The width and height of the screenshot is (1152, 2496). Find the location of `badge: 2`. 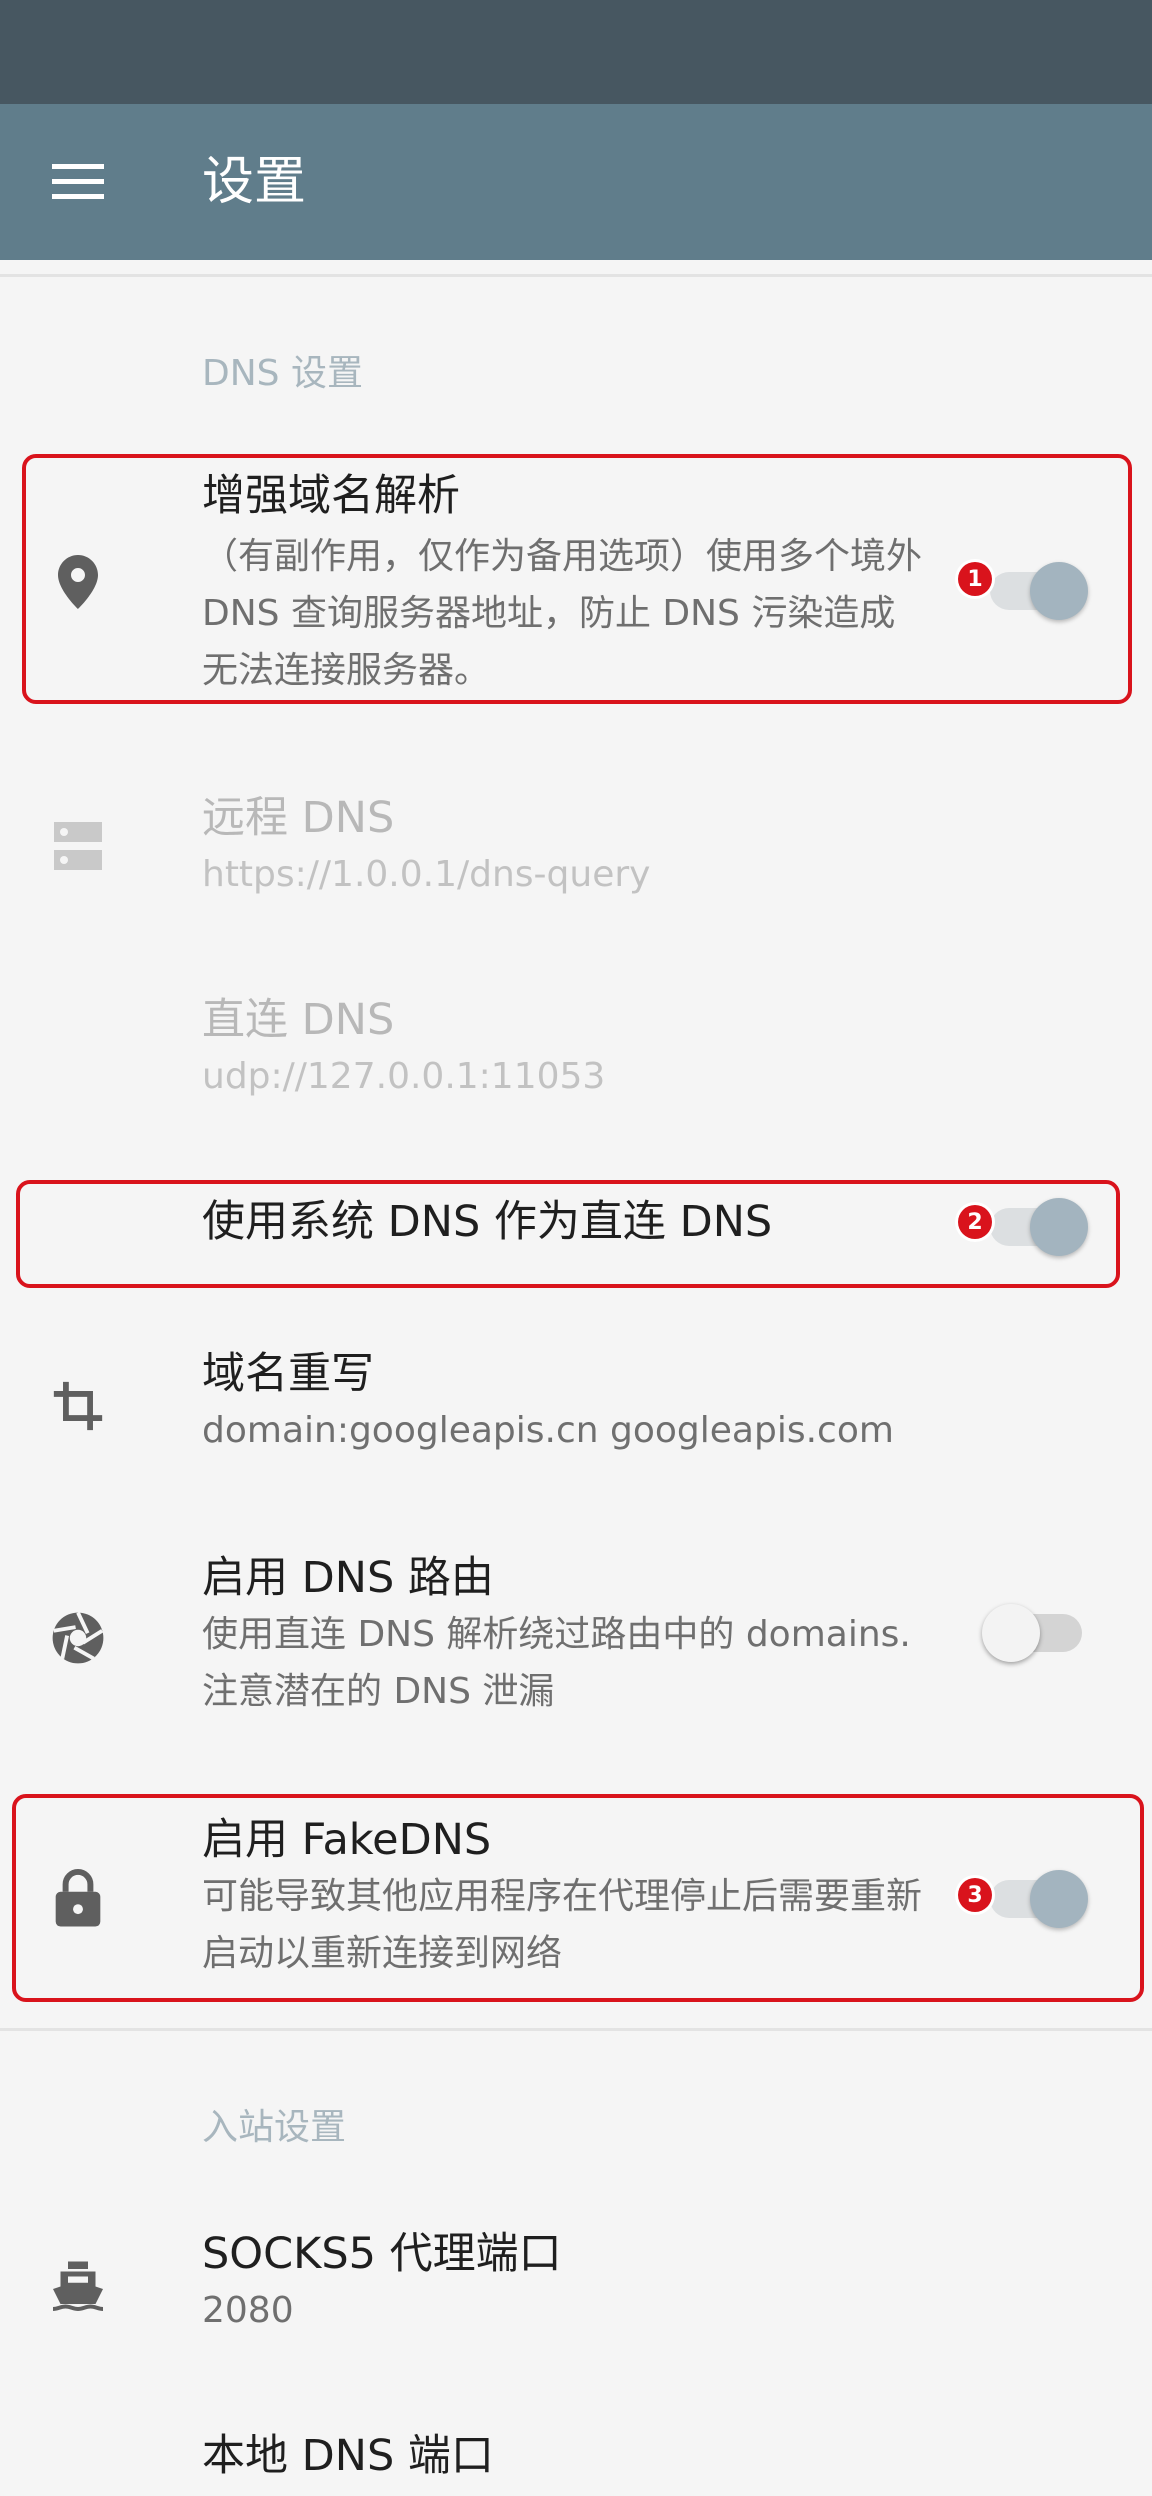

badge: 2 is located at coordinates (975, 1222).